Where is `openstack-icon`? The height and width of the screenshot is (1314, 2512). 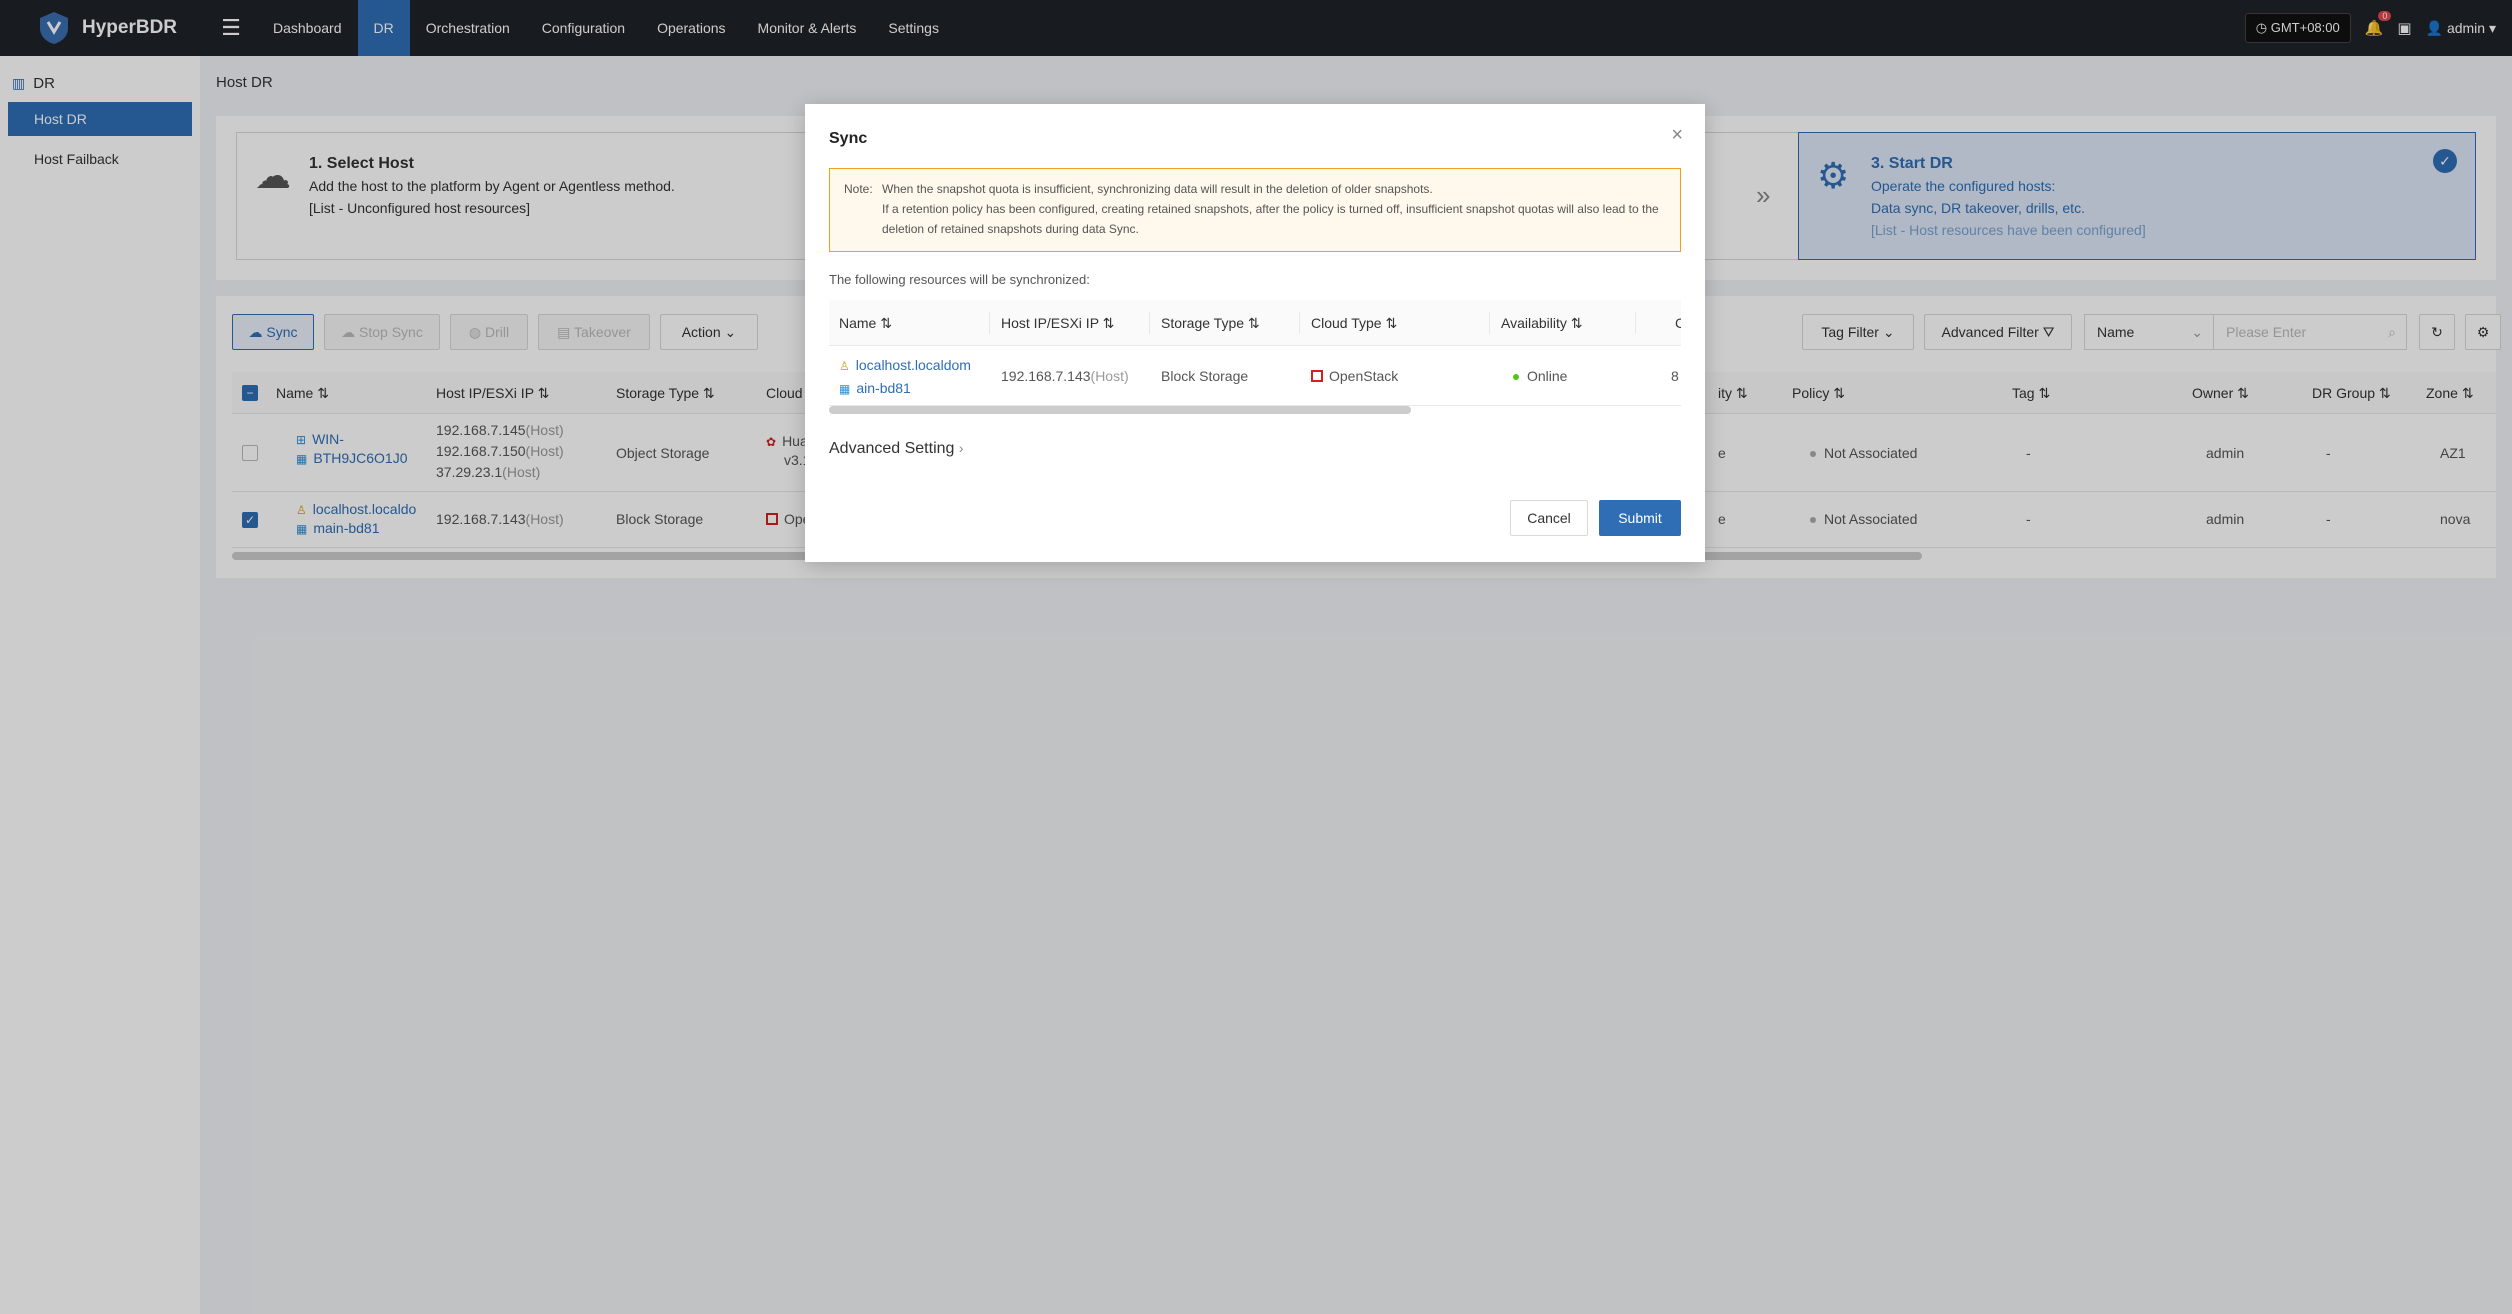
openstack-icon is located at coordinates (1317, 376).